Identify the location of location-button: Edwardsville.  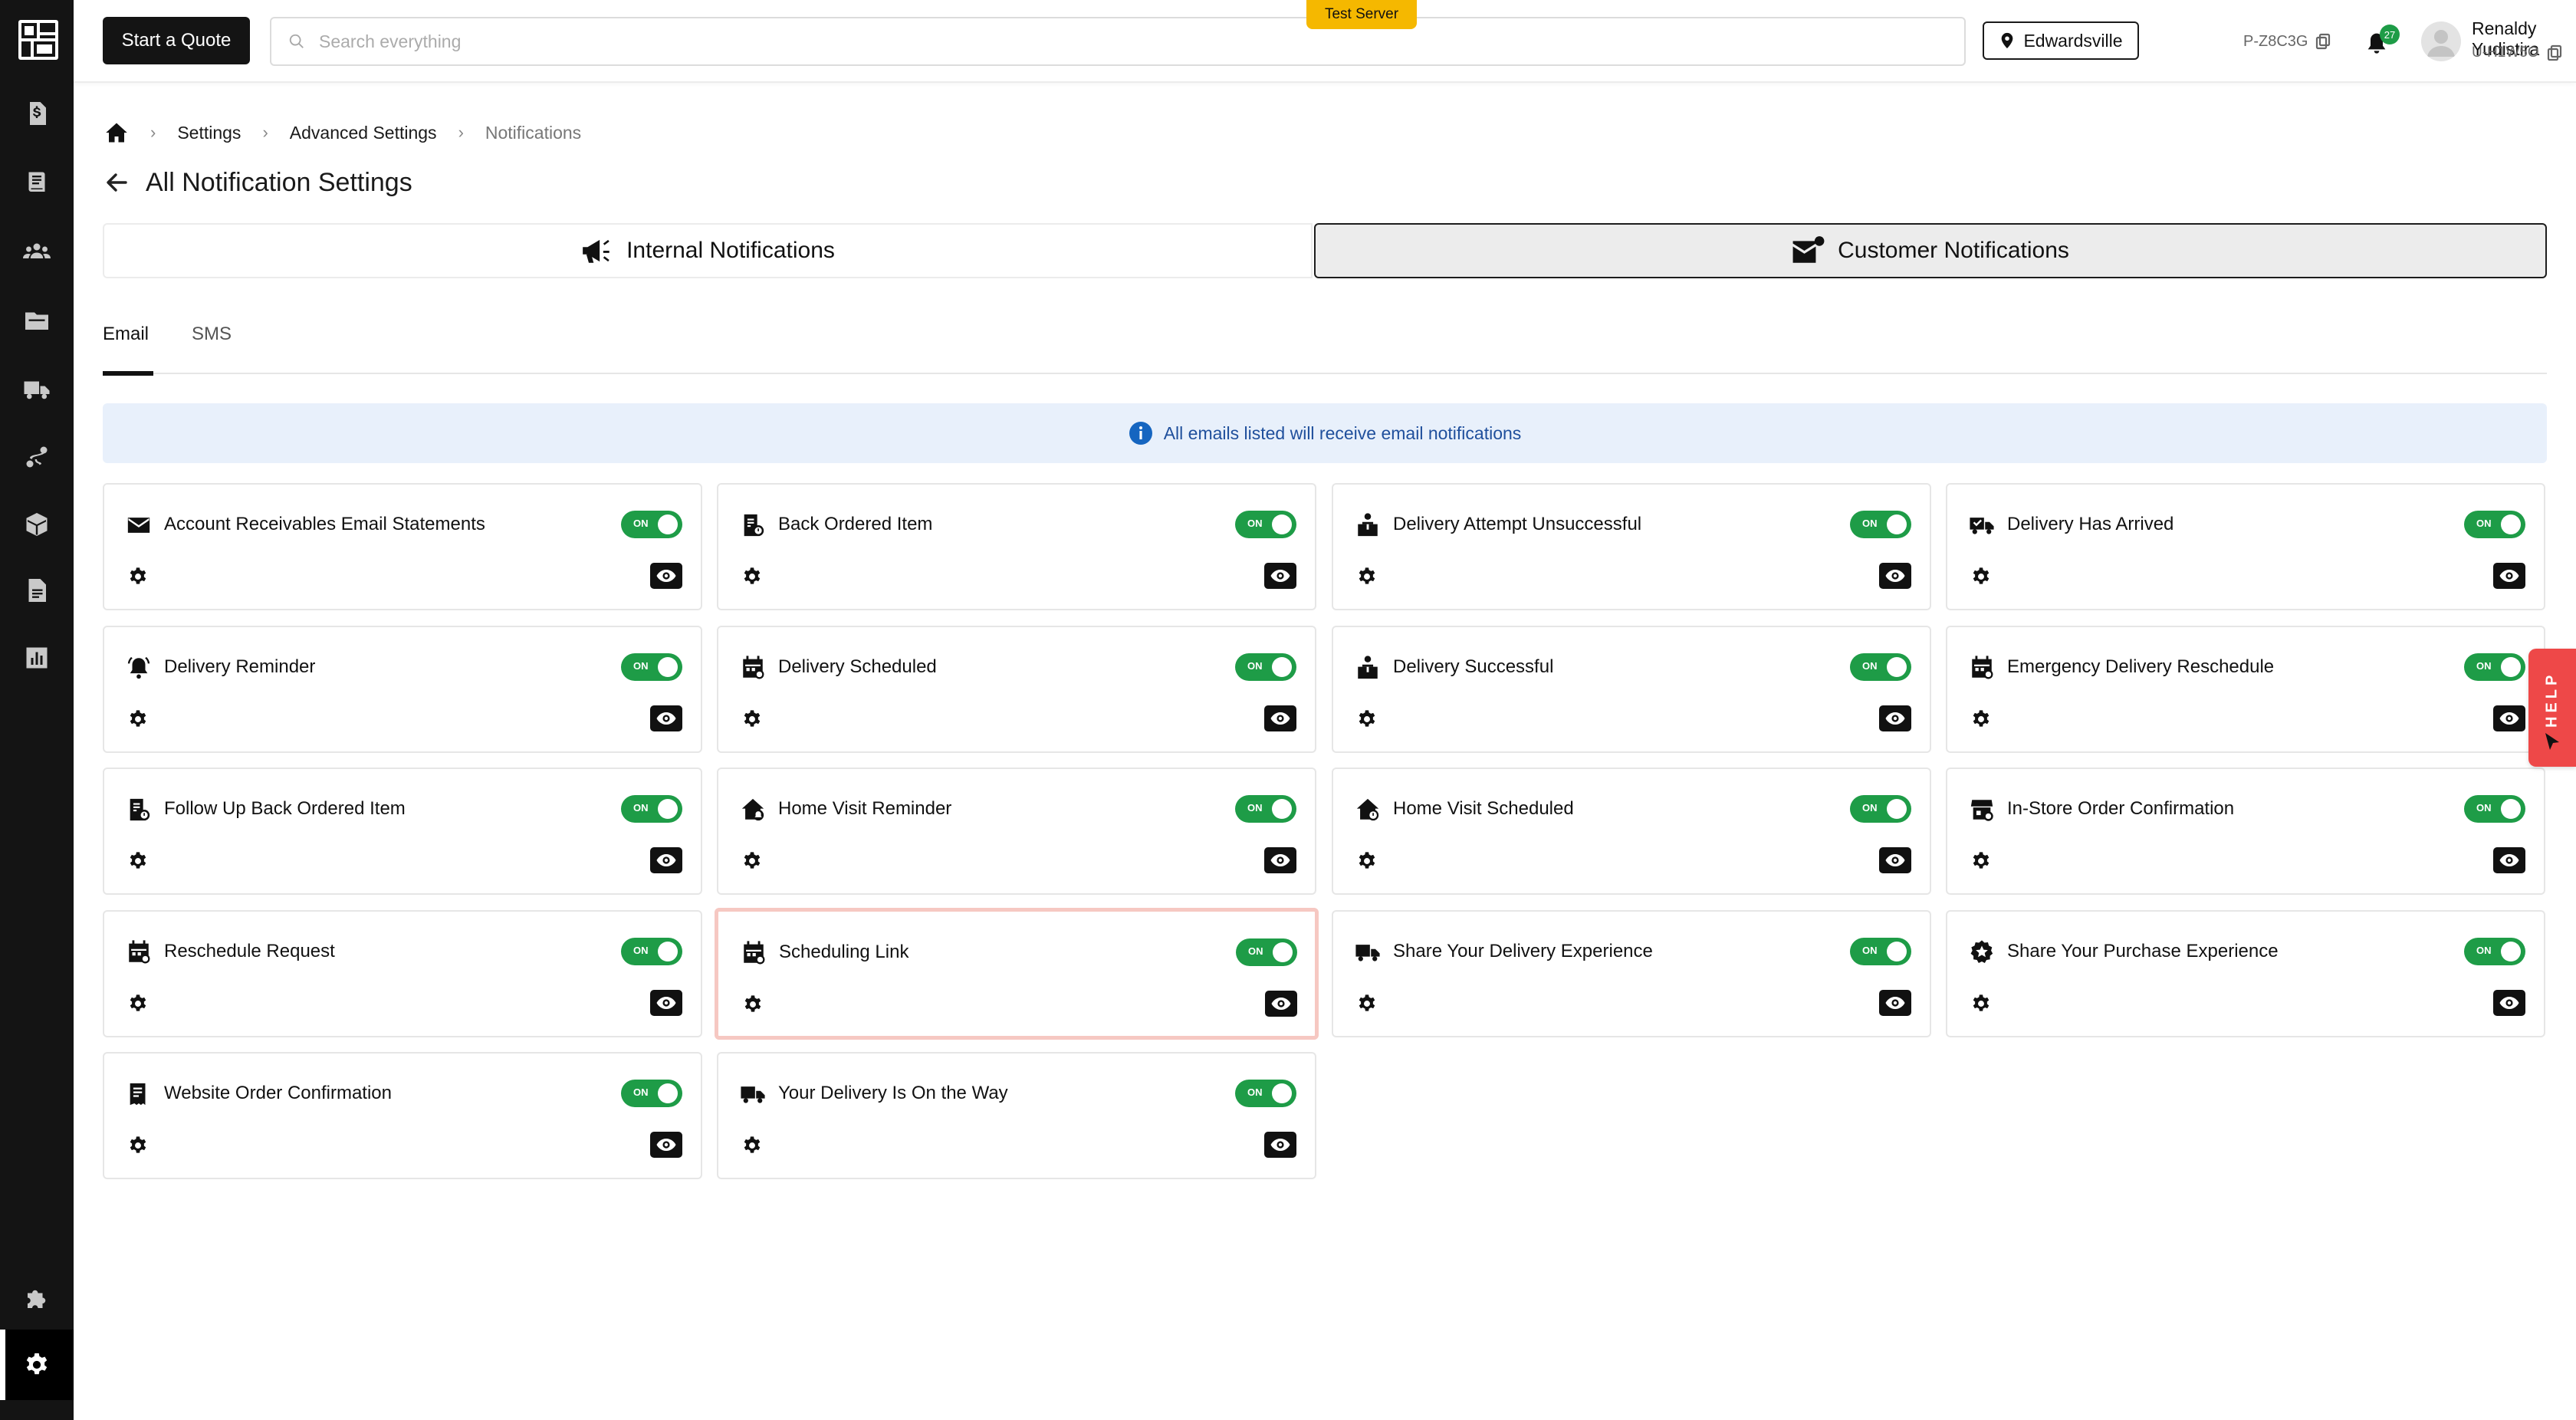
(2061, 40).